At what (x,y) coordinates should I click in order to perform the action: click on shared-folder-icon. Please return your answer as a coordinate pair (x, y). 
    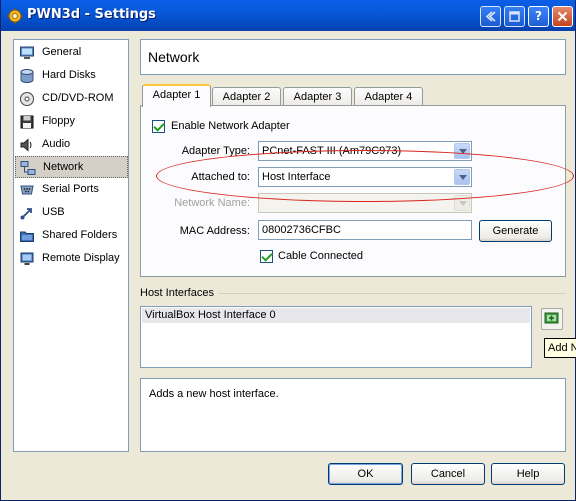
    Looking at the image, I should click on (27, 236).